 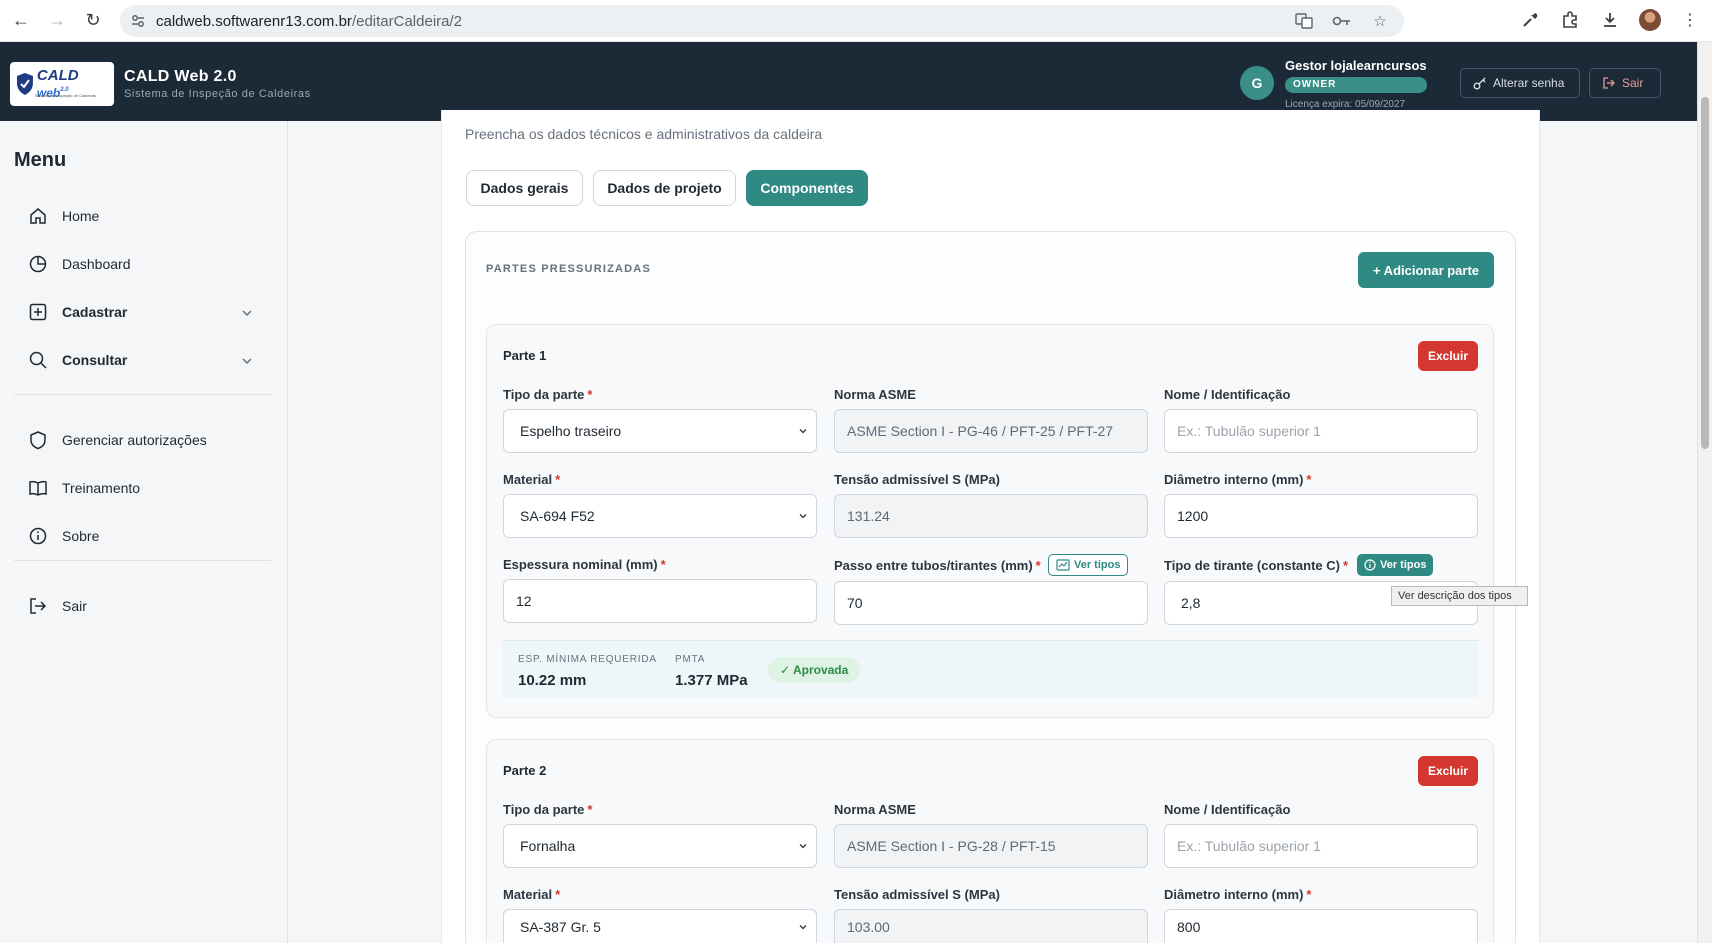 I want to click on menu-title: Menu, so click(x=40, y=160).